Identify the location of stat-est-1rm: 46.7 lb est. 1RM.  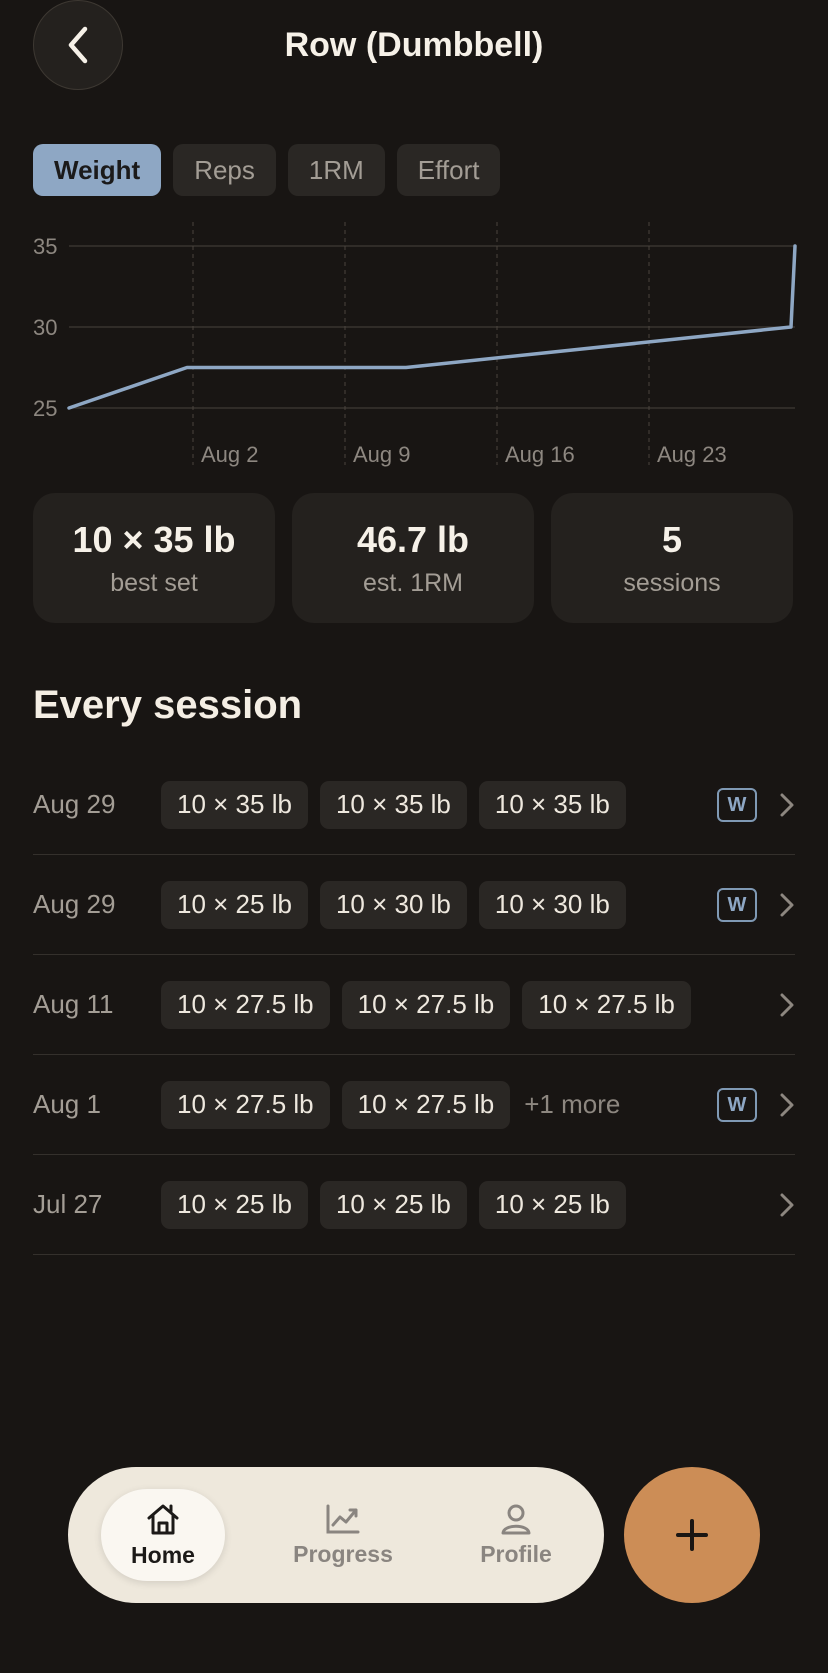
(413, 558).